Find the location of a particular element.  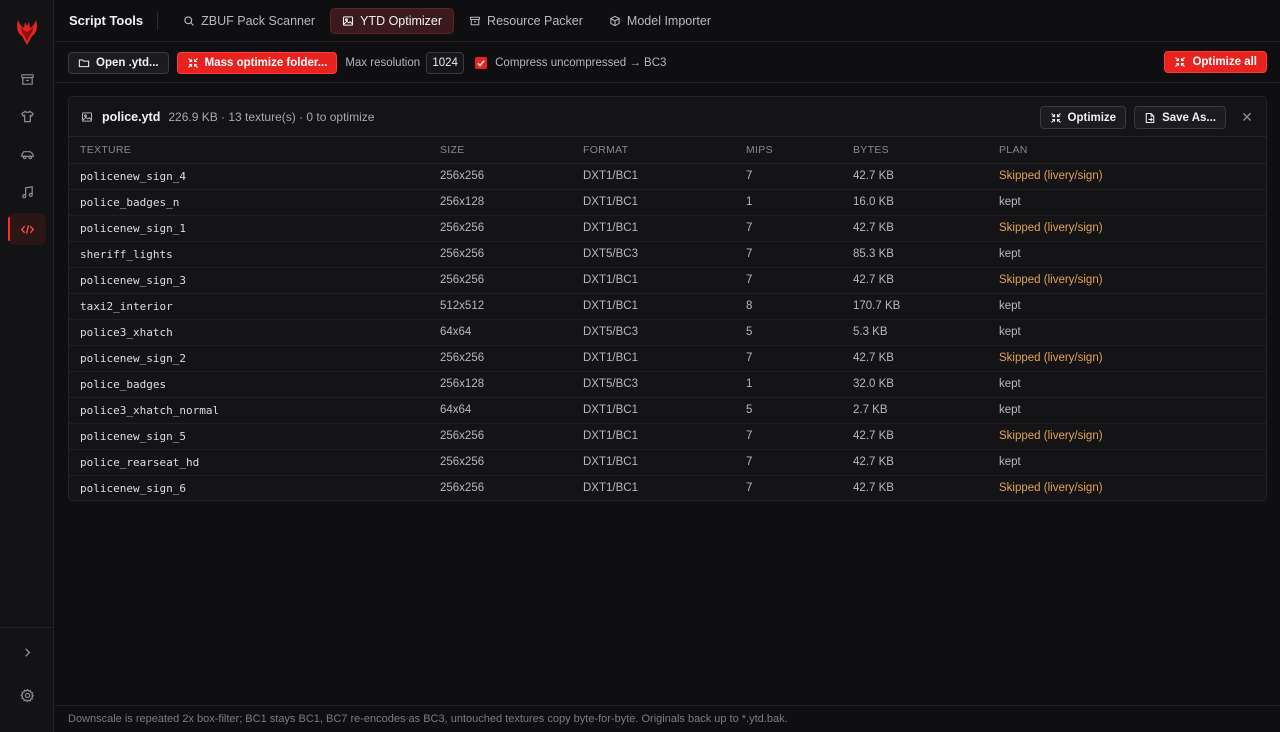

title-divider is located at coordinates (158, 20).